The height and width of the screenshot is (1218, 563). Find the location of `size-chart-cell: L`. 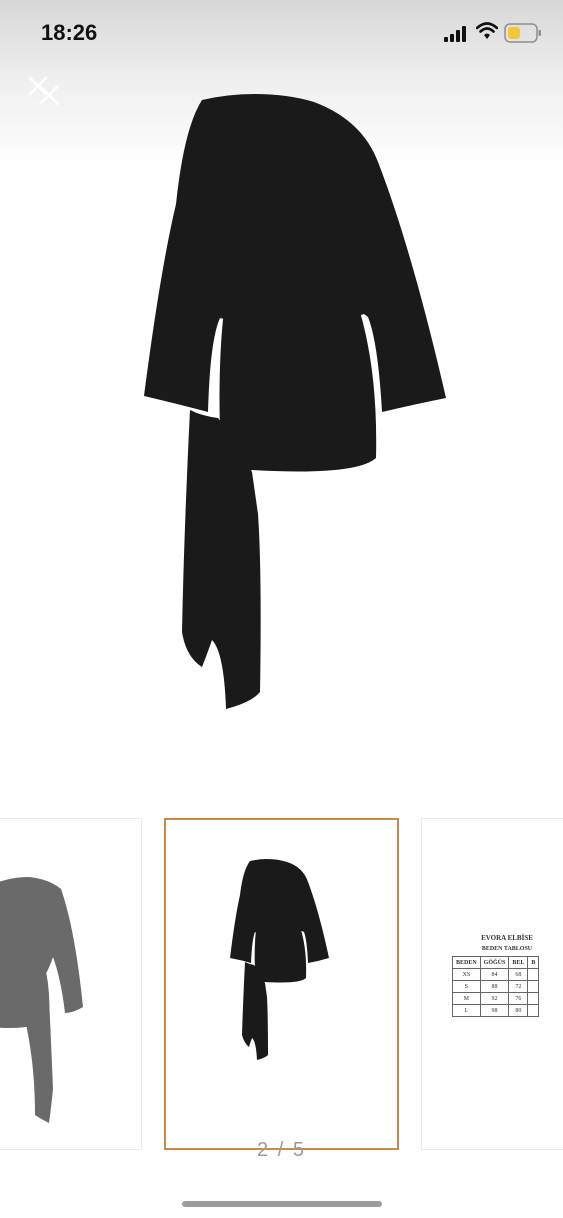

size-chart-cell: L is located at coordinates (466, 1010).